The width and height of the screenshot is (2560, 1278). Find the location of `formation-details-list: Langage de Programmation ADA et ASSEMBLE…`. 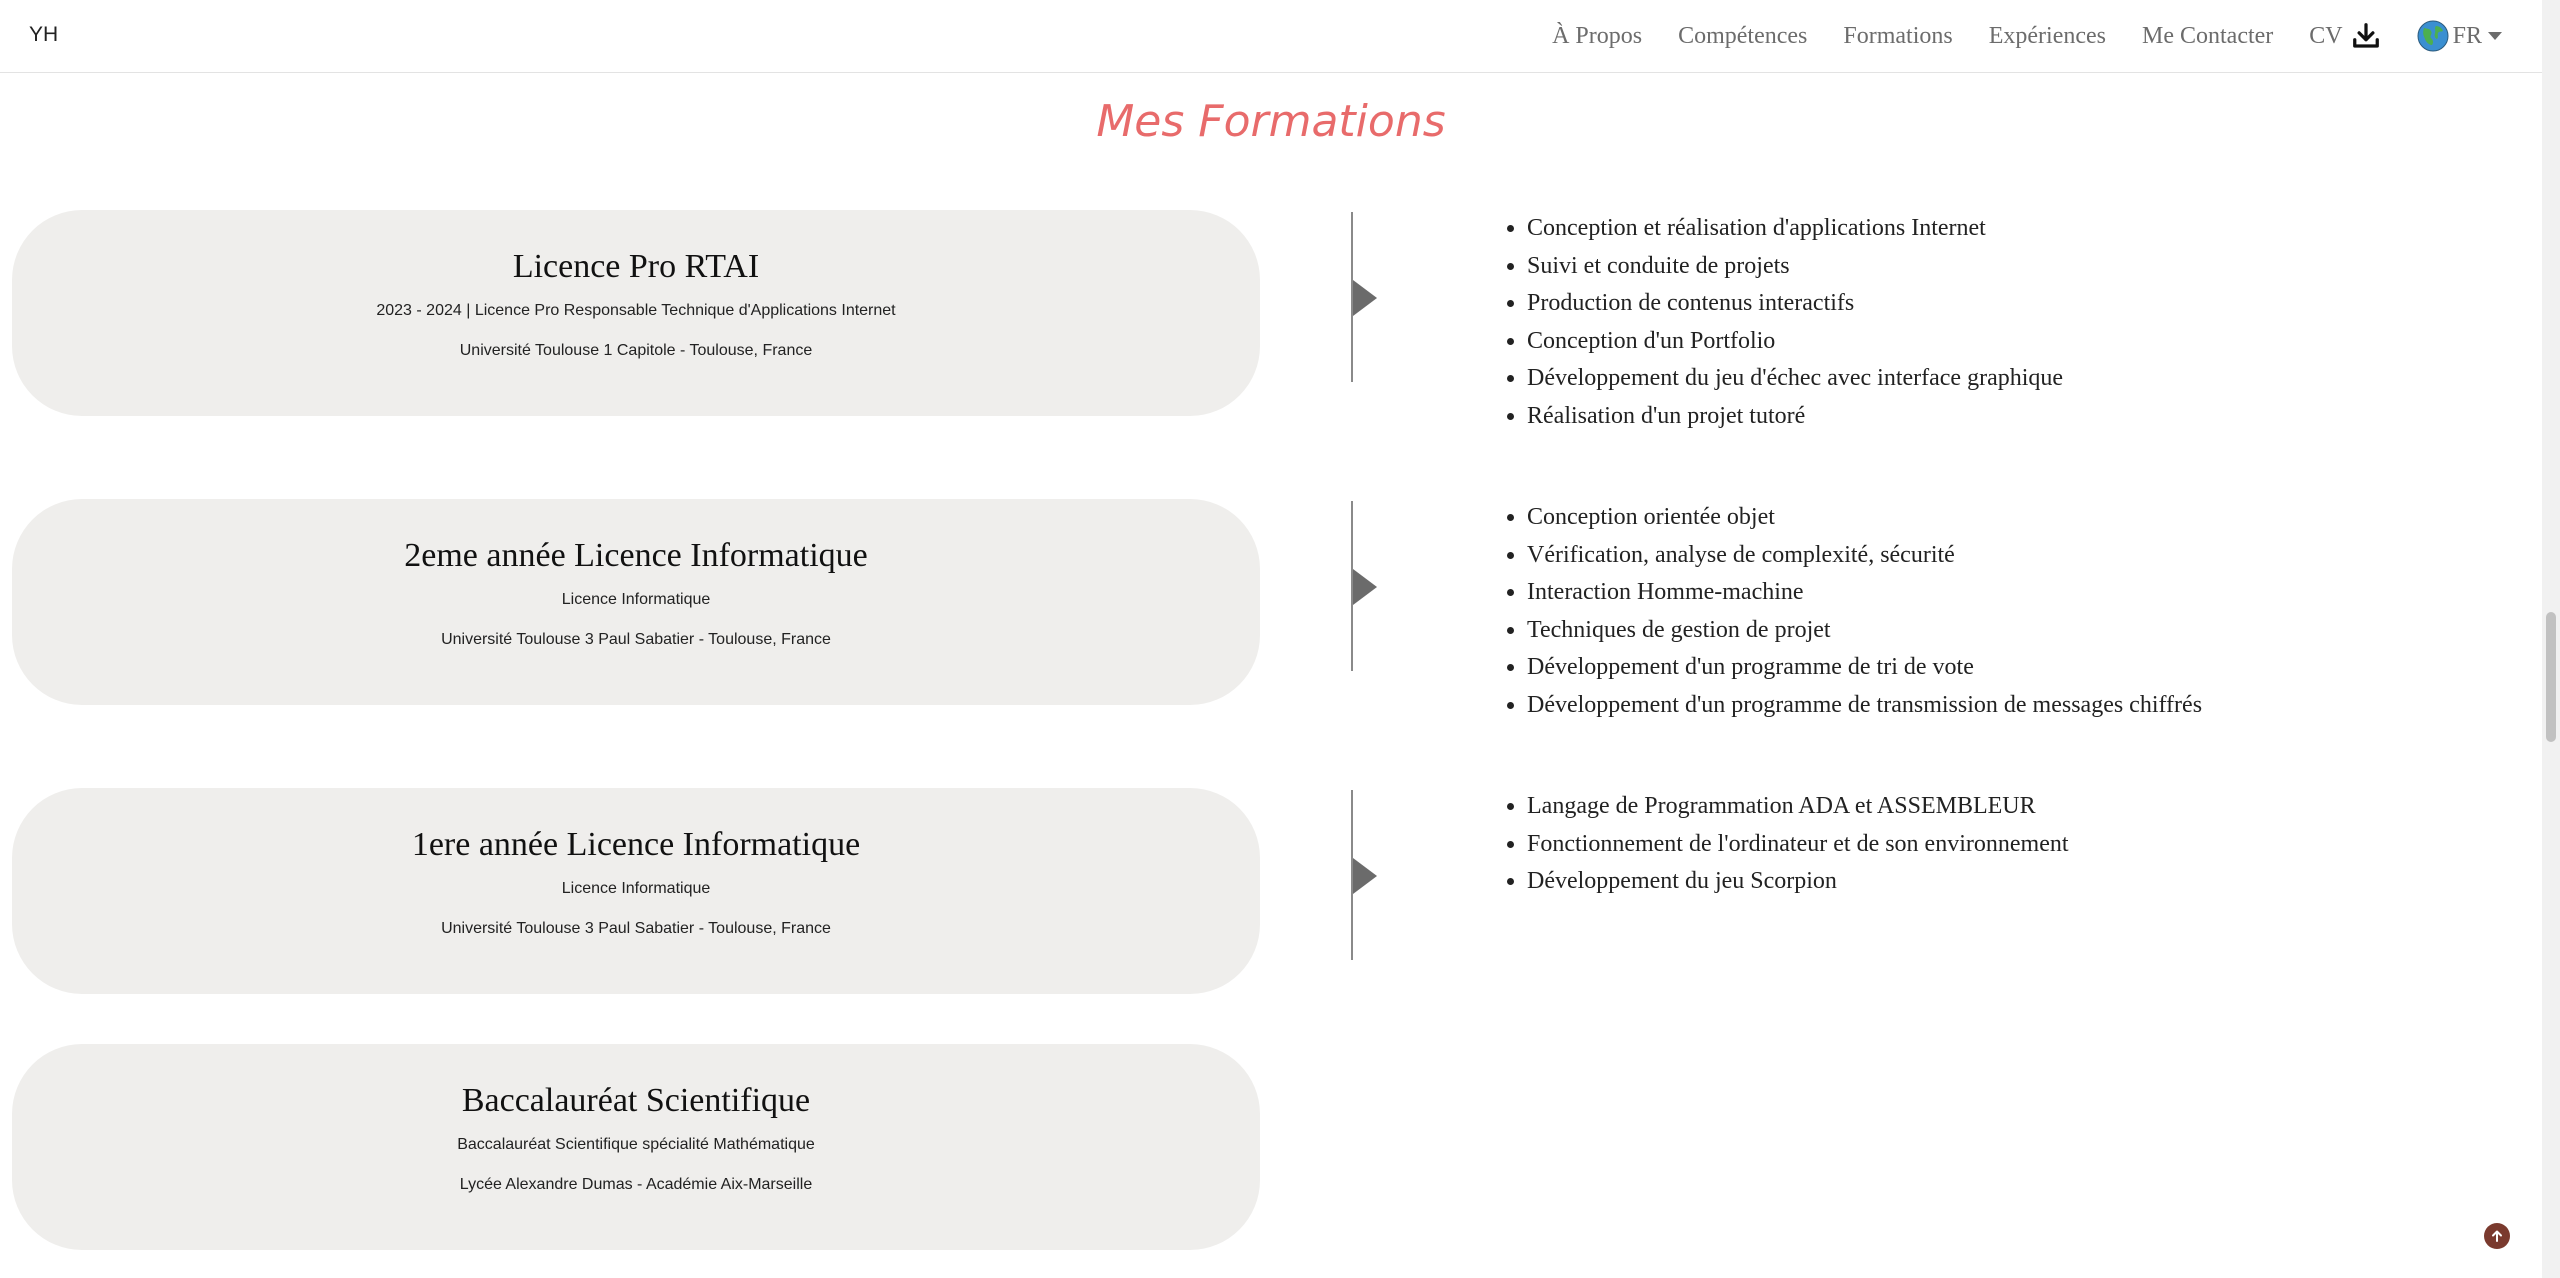

formation-details-list: Langage de Programmation ADA et ASSEMBLE… is located at coordinates (1783, 844).